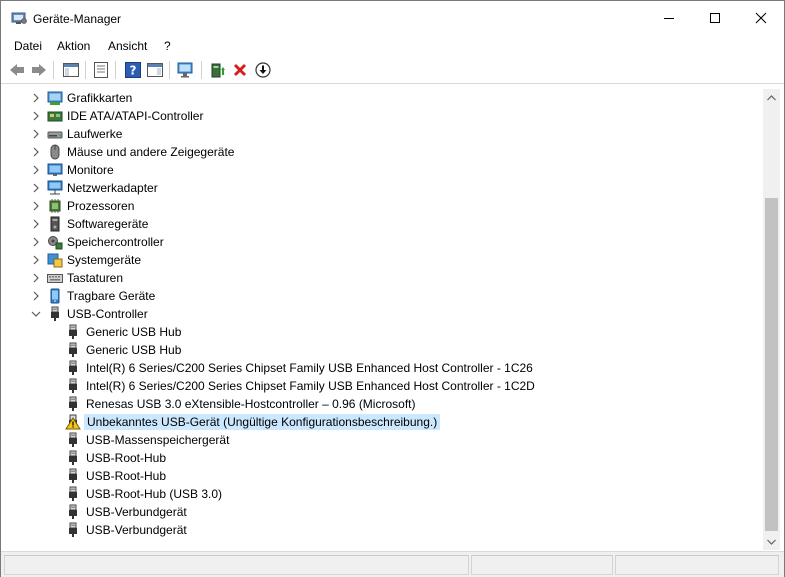 The image size is (785, 577). I want to click on usb-device-item: USB-Massenspeichergerät, so click(384, 440).